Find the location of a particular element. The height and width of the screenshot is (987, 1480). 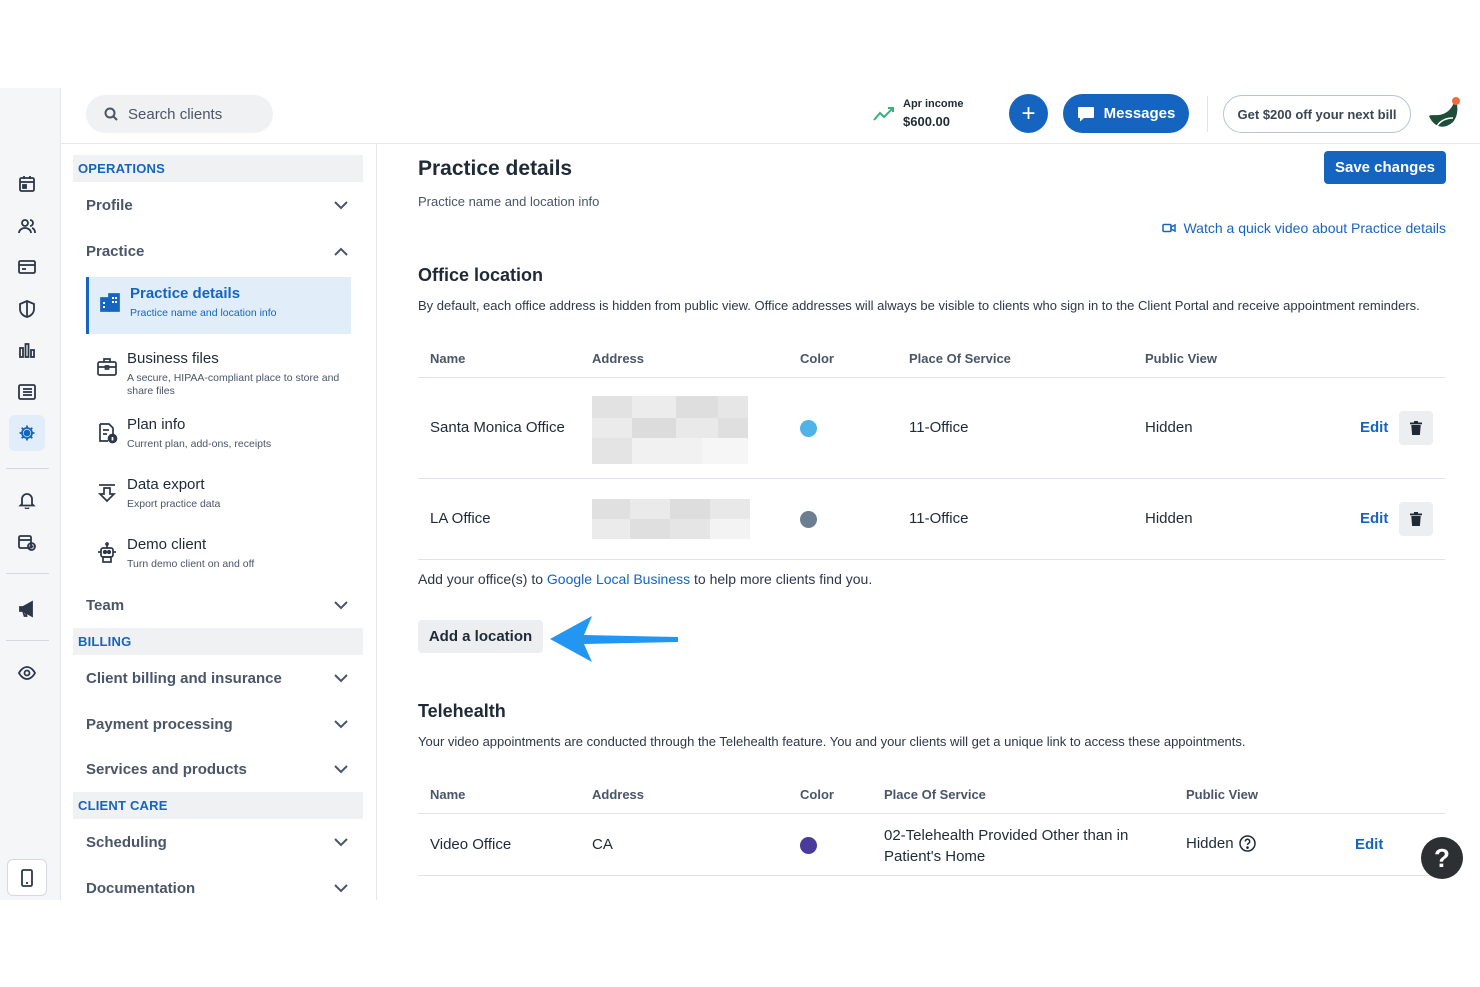

chat-icon is located at coordinates (1085, 113).